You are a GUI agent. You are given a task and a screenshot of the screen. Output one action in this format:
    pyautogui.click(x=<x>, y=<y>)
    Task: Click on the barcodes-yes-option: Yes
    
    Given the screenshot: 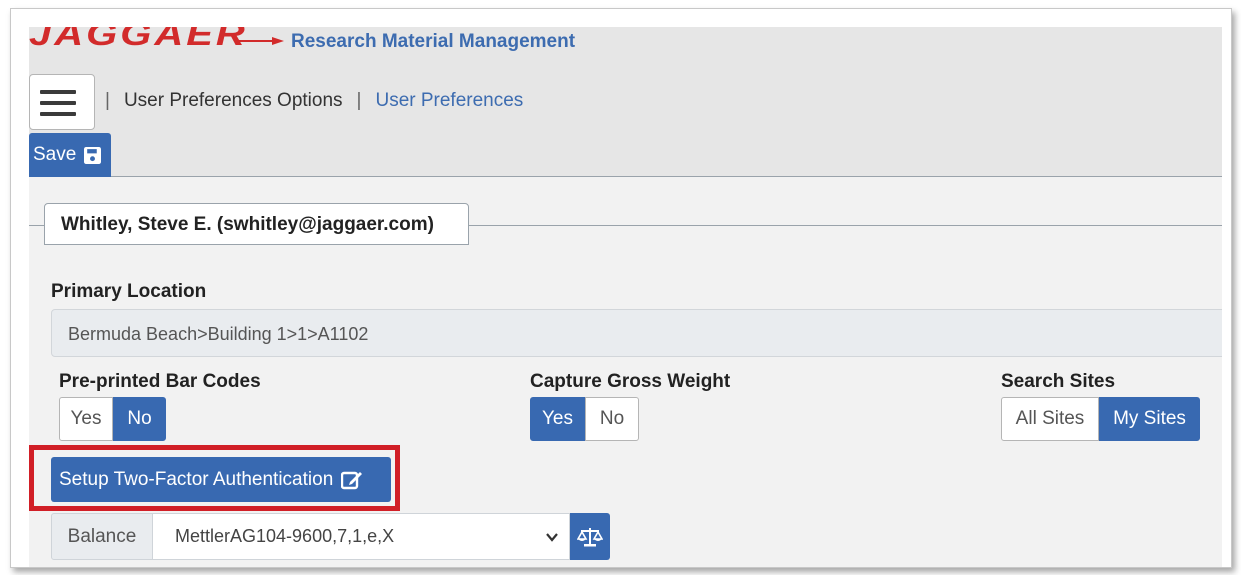 What is the action you would take?
    pyautogui.click(x=86, y=419)
    